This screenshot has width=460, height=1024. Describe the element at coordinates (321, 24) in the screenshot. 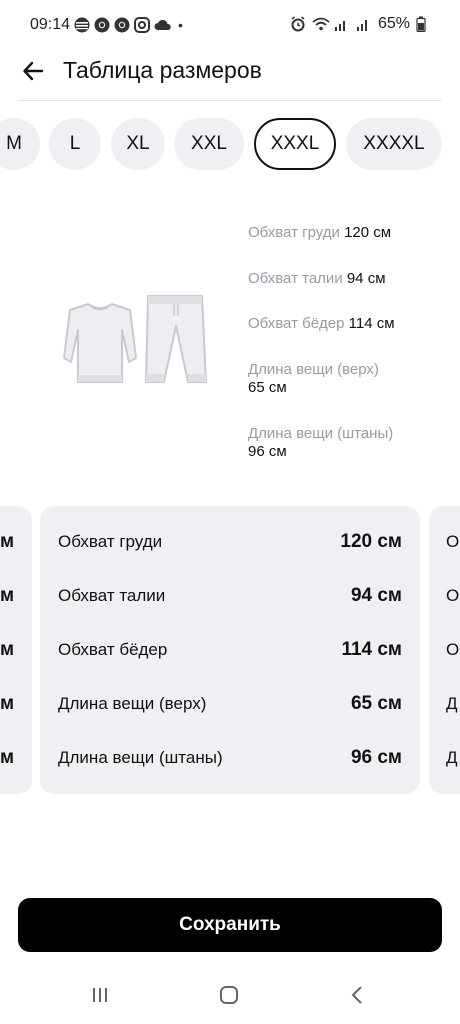

I see `wifi-icon` at that location.